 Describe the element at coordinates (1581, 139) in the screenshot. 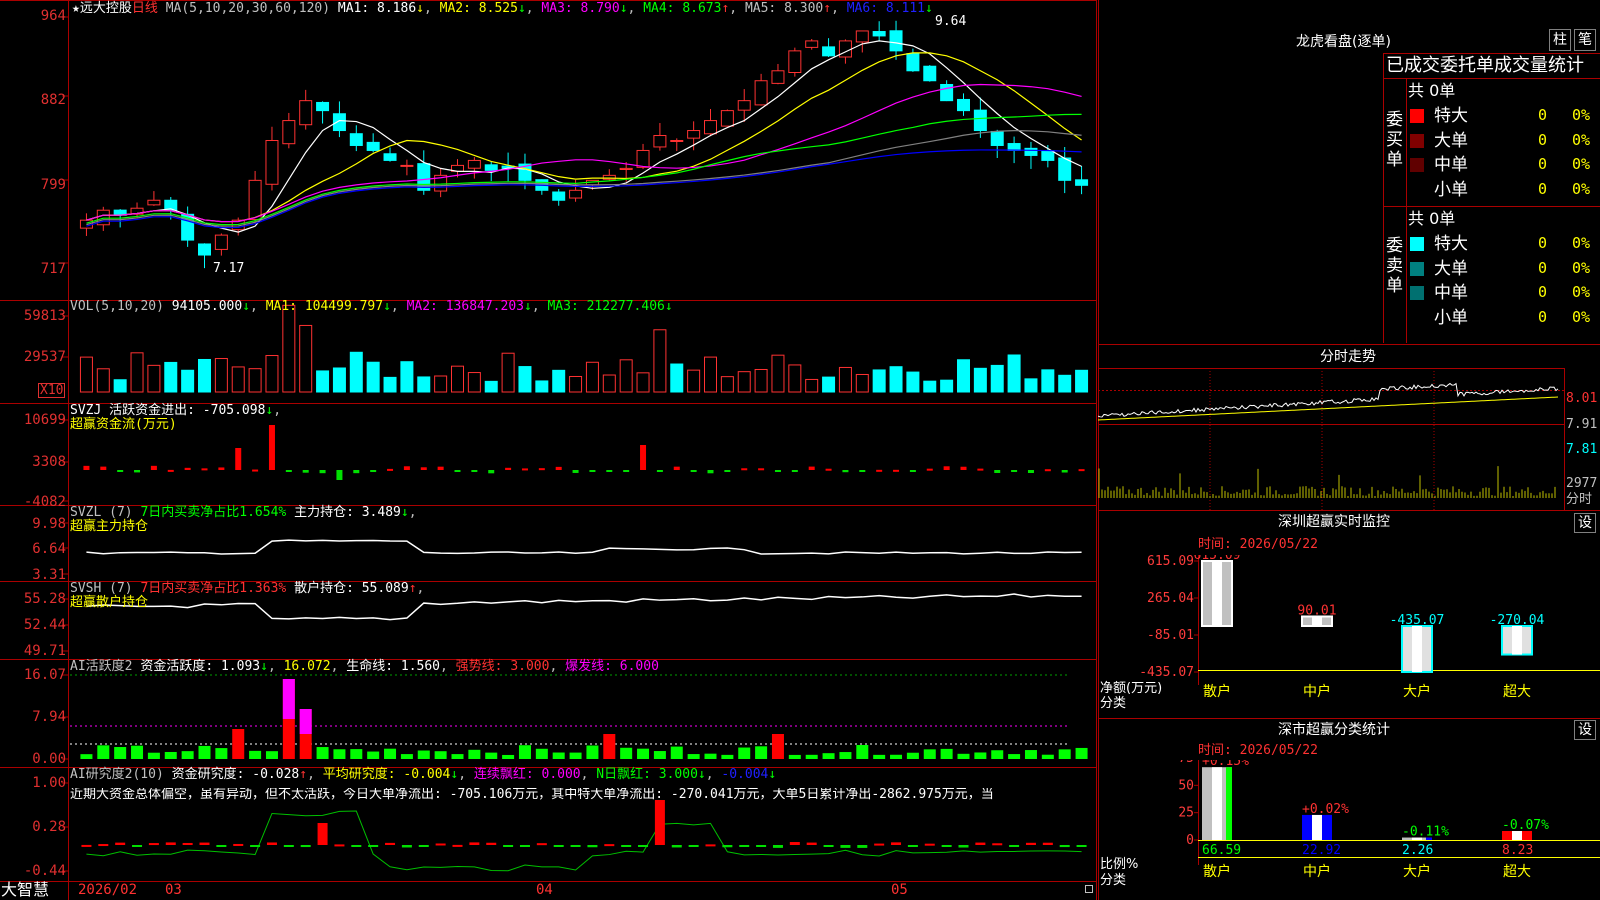

I see `order-percent: 0%` at that location.